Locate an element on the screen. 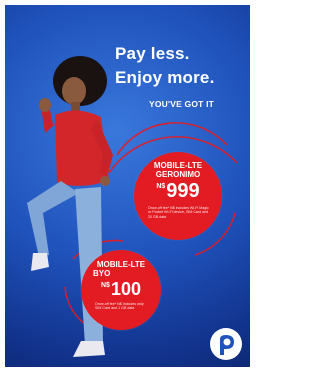 This screenshot has width=320, height=372. offer-price-value: 999 is located at coordinates (183, 191).